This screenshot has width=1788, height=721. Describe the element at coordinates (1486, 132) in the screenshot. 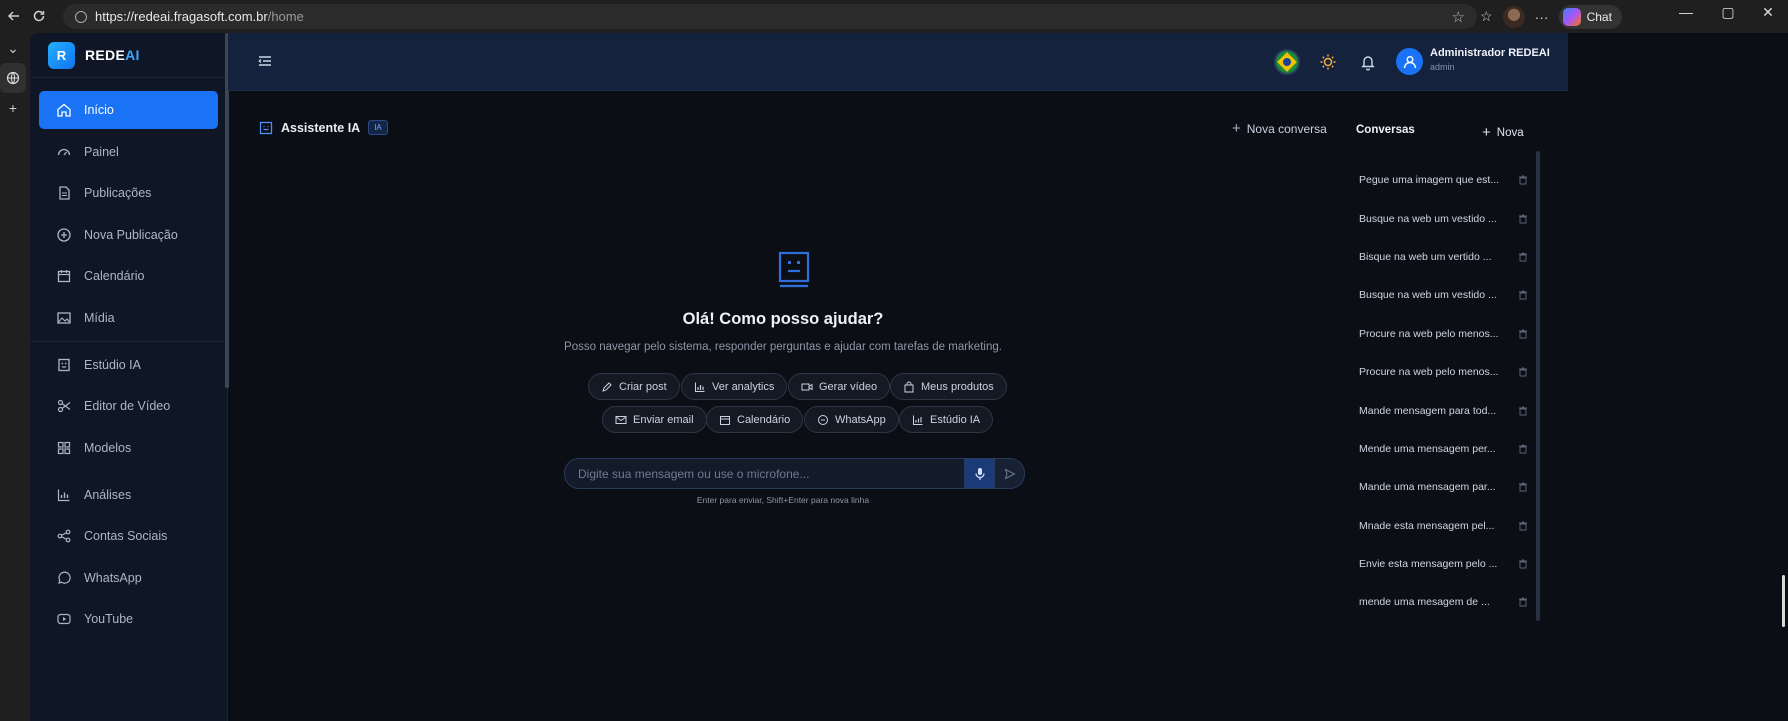

I see `plus-icon: +` at that location.